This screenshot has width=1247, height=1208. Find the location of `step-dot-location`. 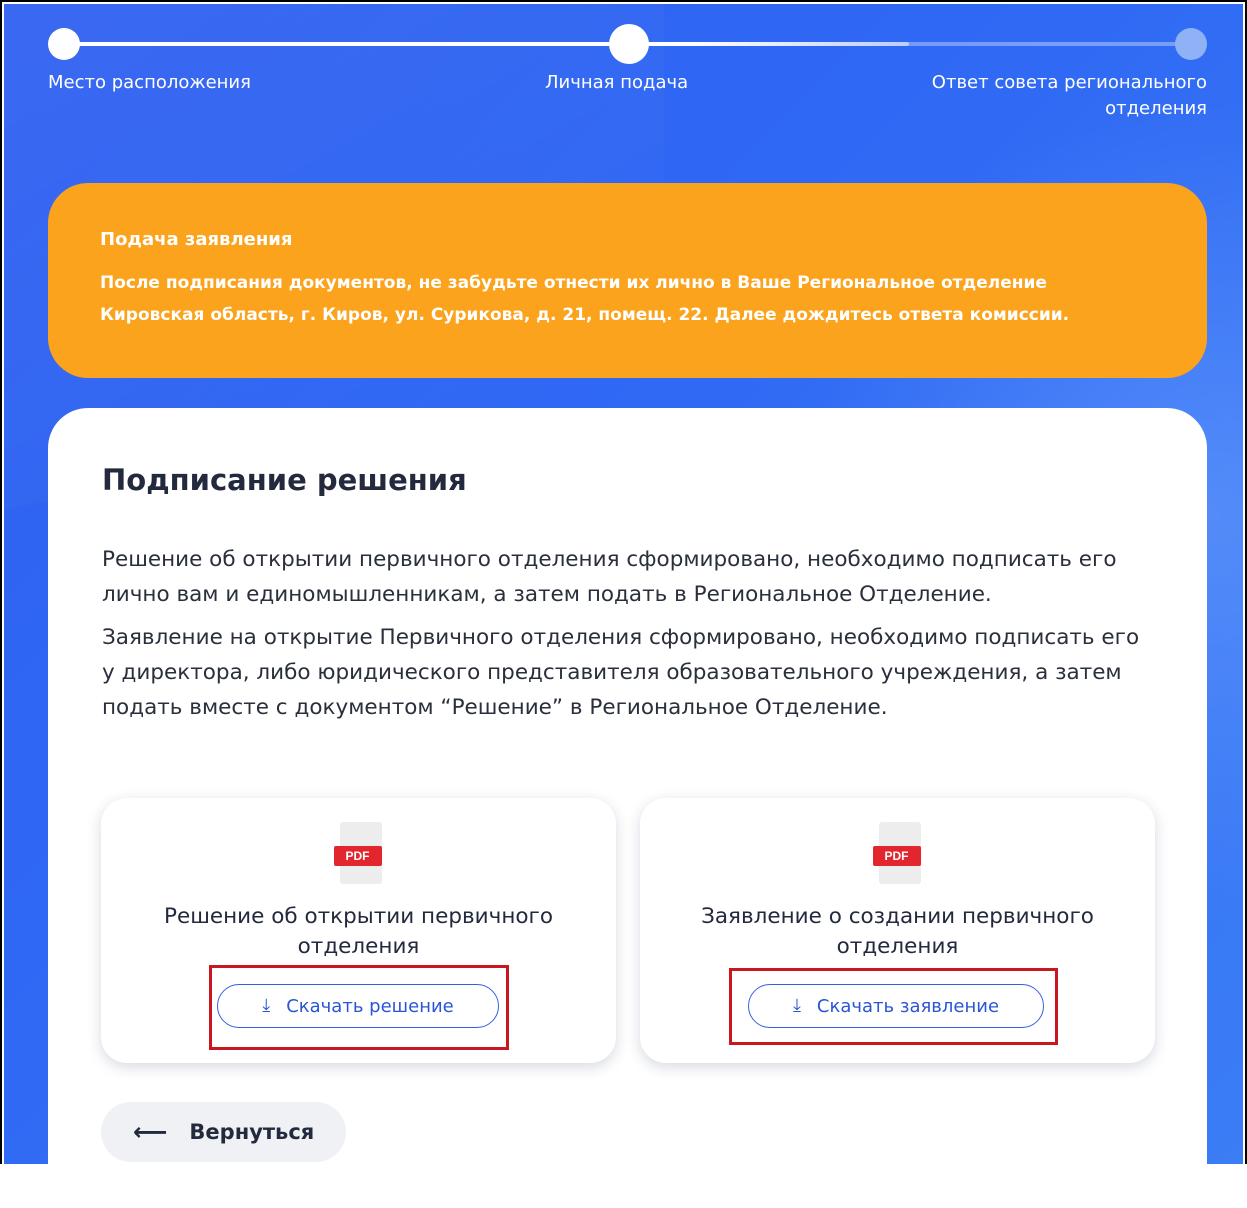

step-dot-location is located at coordinates (64, 44).